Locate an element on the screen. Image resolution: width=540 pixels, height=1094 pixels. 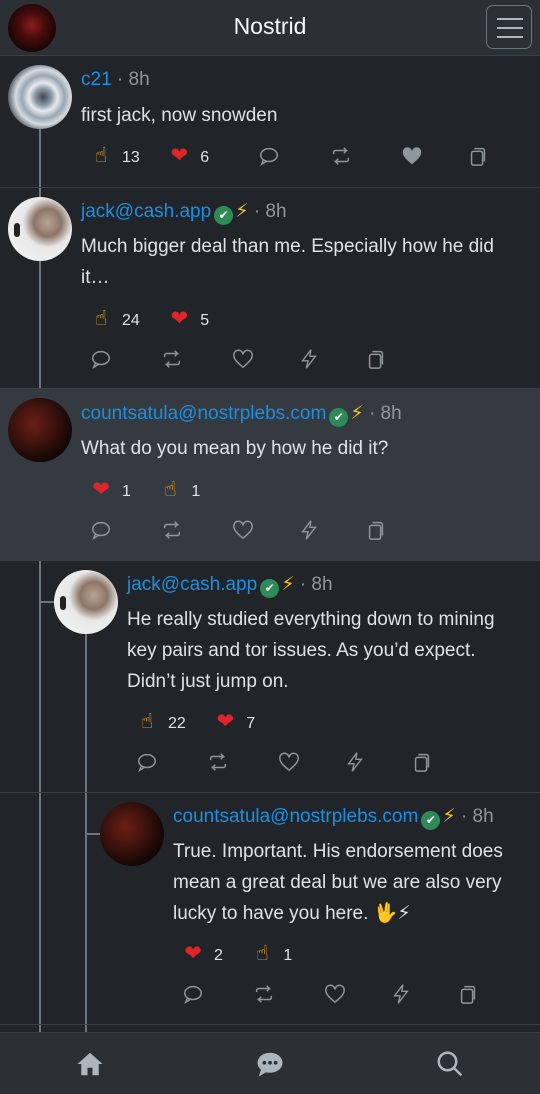
reaction-count: 5 is located at coordinates (205, 320).